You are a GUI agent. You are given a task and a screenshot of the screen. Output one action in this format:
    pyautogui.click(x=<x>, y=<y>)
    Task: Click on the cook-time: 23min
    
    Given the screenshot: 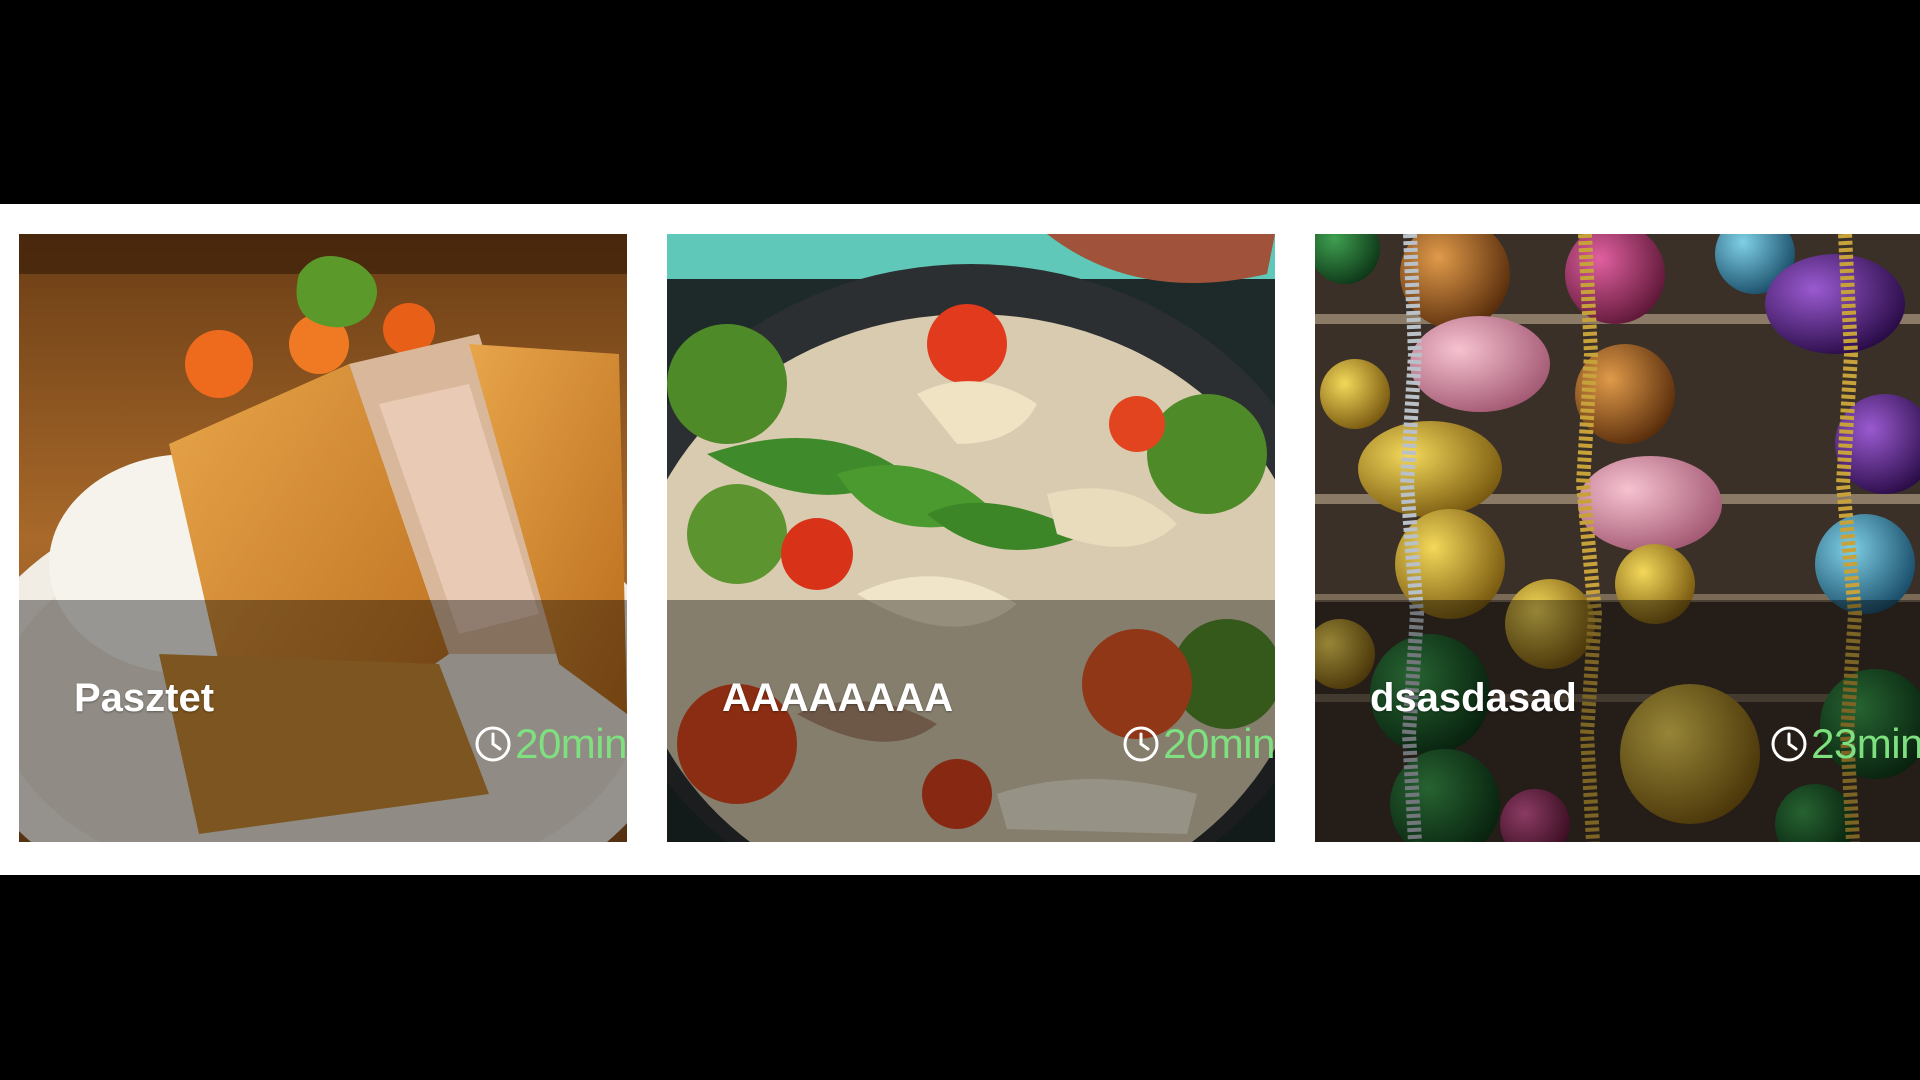 What is the action you would take?
    pyautogui.click(x=1844, y=744)
    